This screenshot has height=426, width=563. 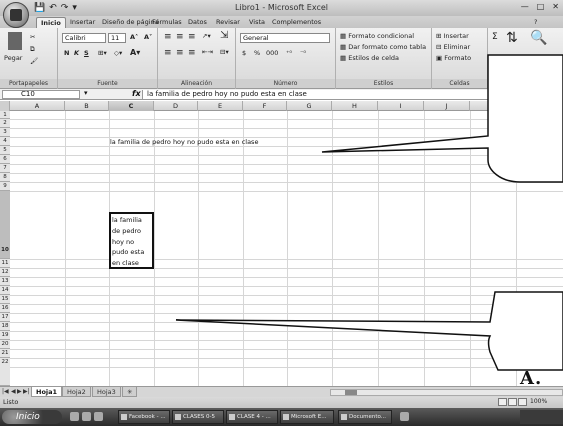 I want to click on sheet-tab-hoja3: Hoja3, so click(x=106, y=392).